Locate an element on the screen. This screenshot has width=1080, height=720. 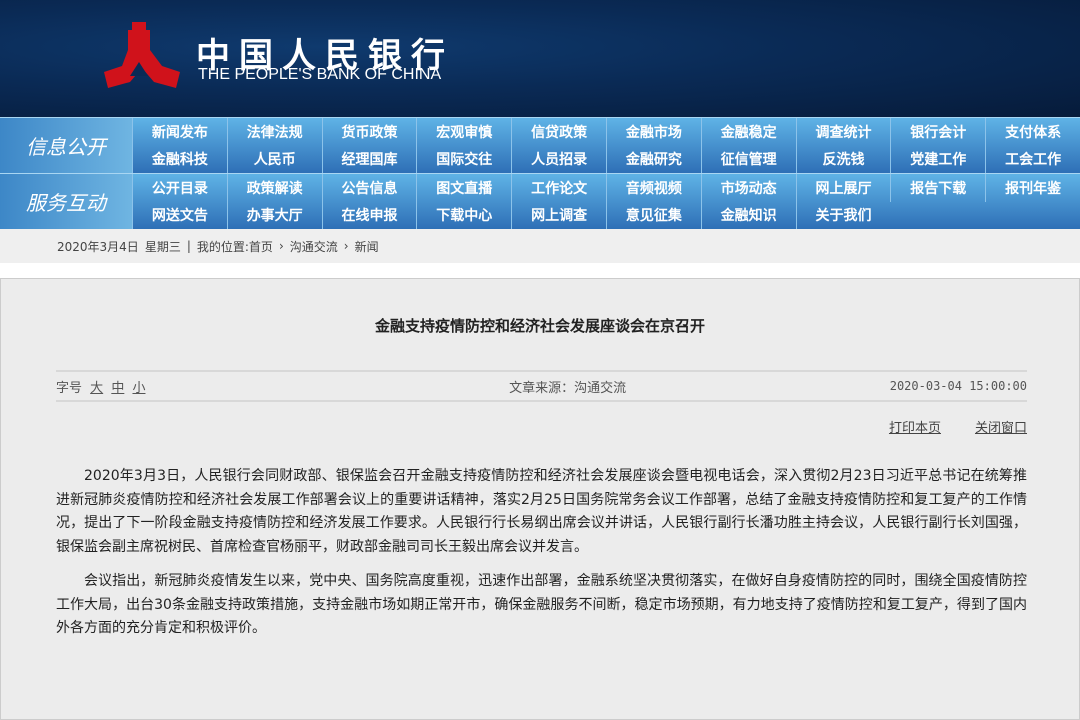
nav-item: 金融科技 is located at coordinates (179, 159).